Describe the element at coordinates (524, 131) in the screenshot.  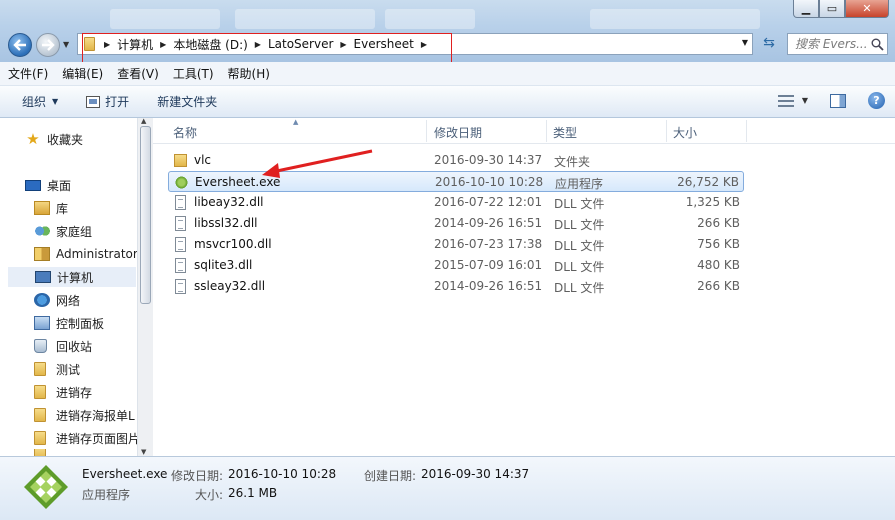
I see `column-headers: ▲ 名称 修改日期 类型 大小` at that location.